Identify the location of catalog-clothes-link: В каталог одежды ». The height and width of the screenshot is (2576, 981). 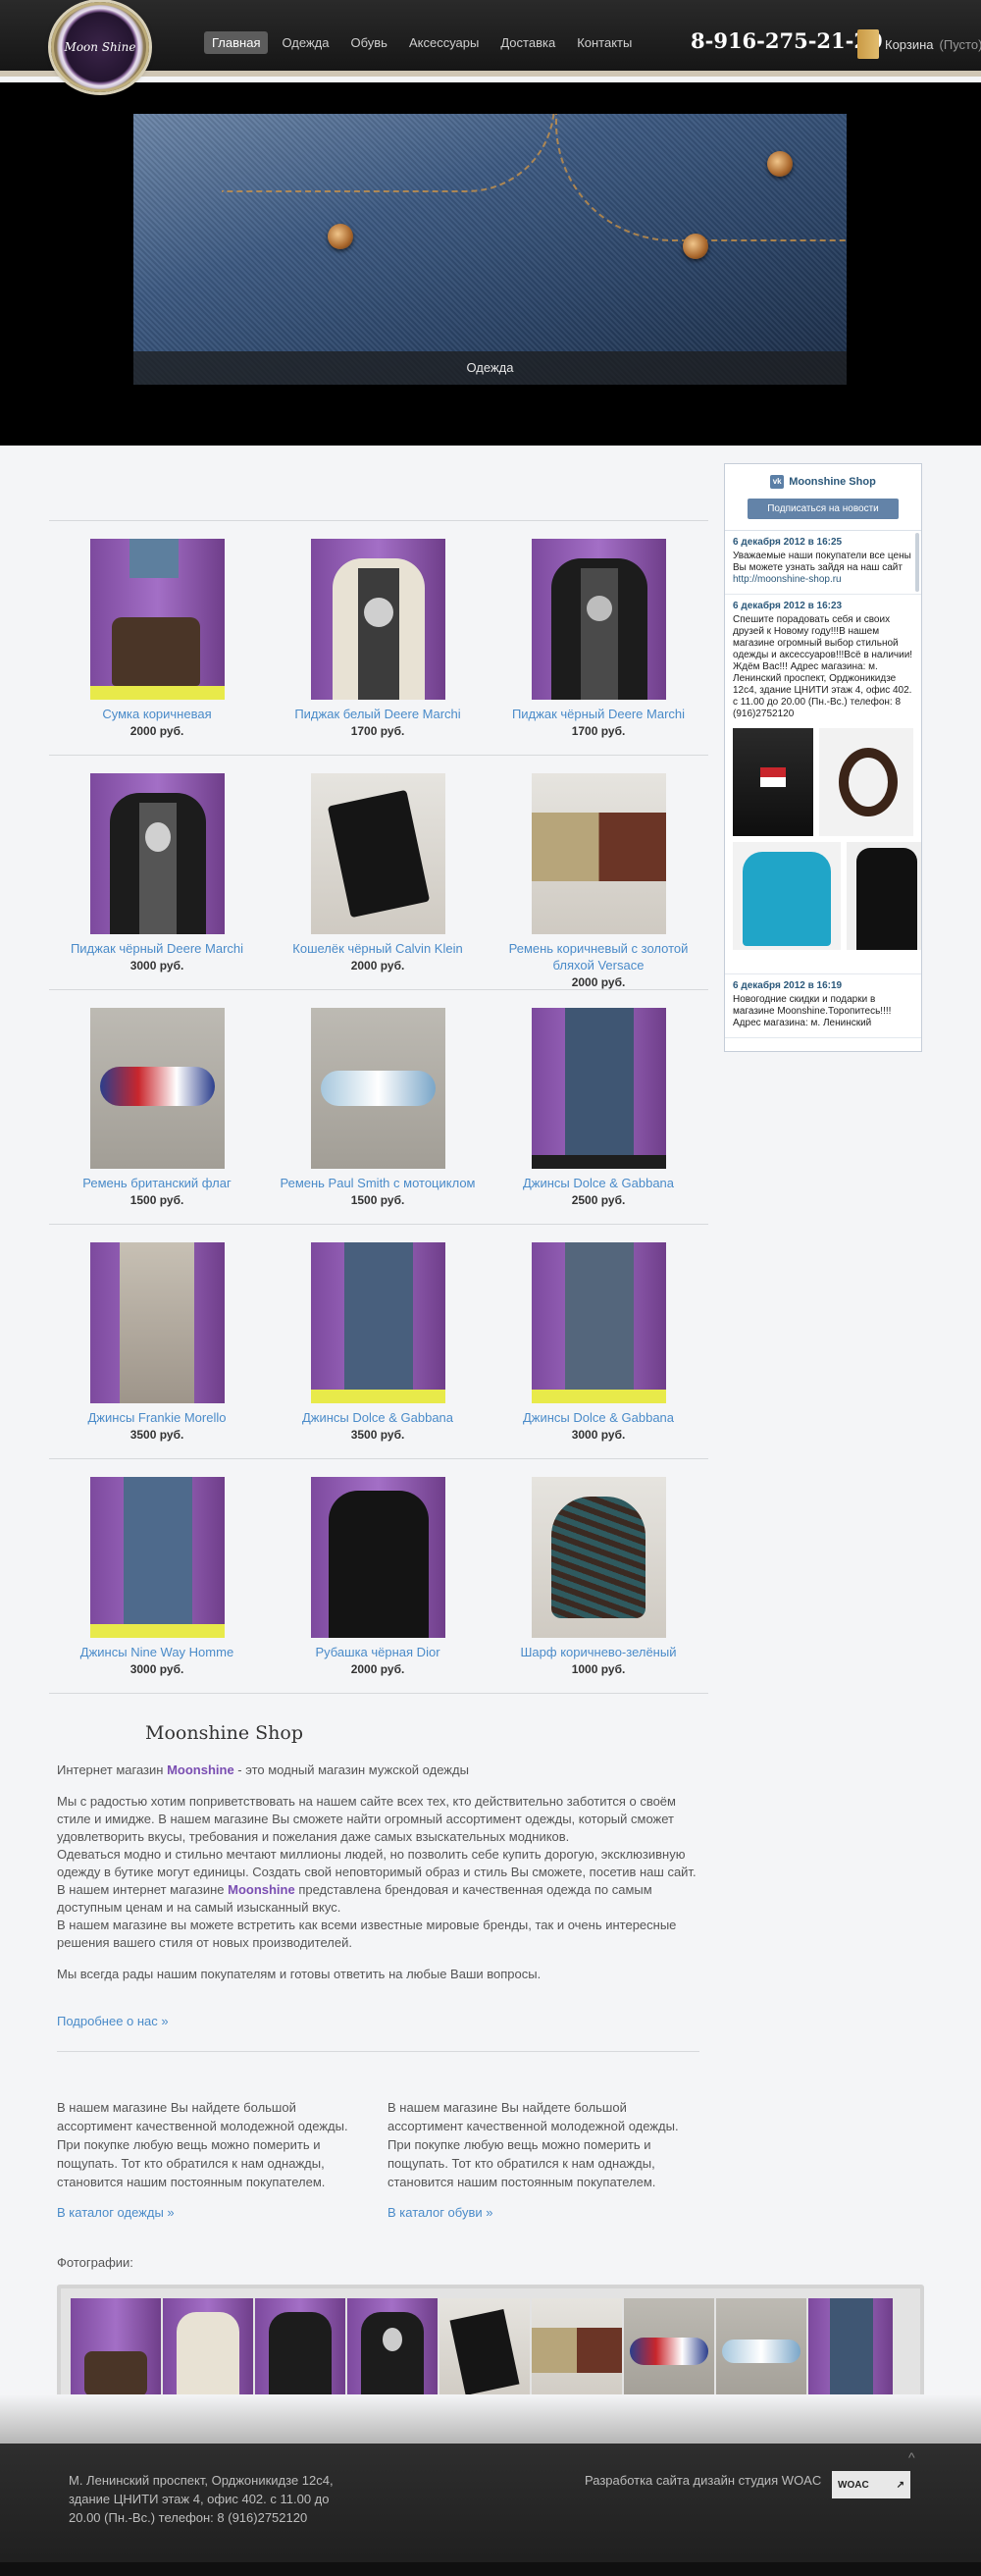
(204, 2212).